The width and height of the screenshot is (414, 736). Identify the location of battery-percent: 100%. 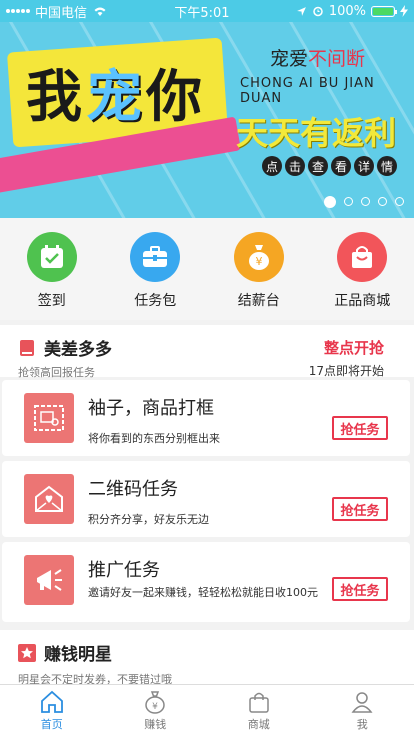
(347, 11).